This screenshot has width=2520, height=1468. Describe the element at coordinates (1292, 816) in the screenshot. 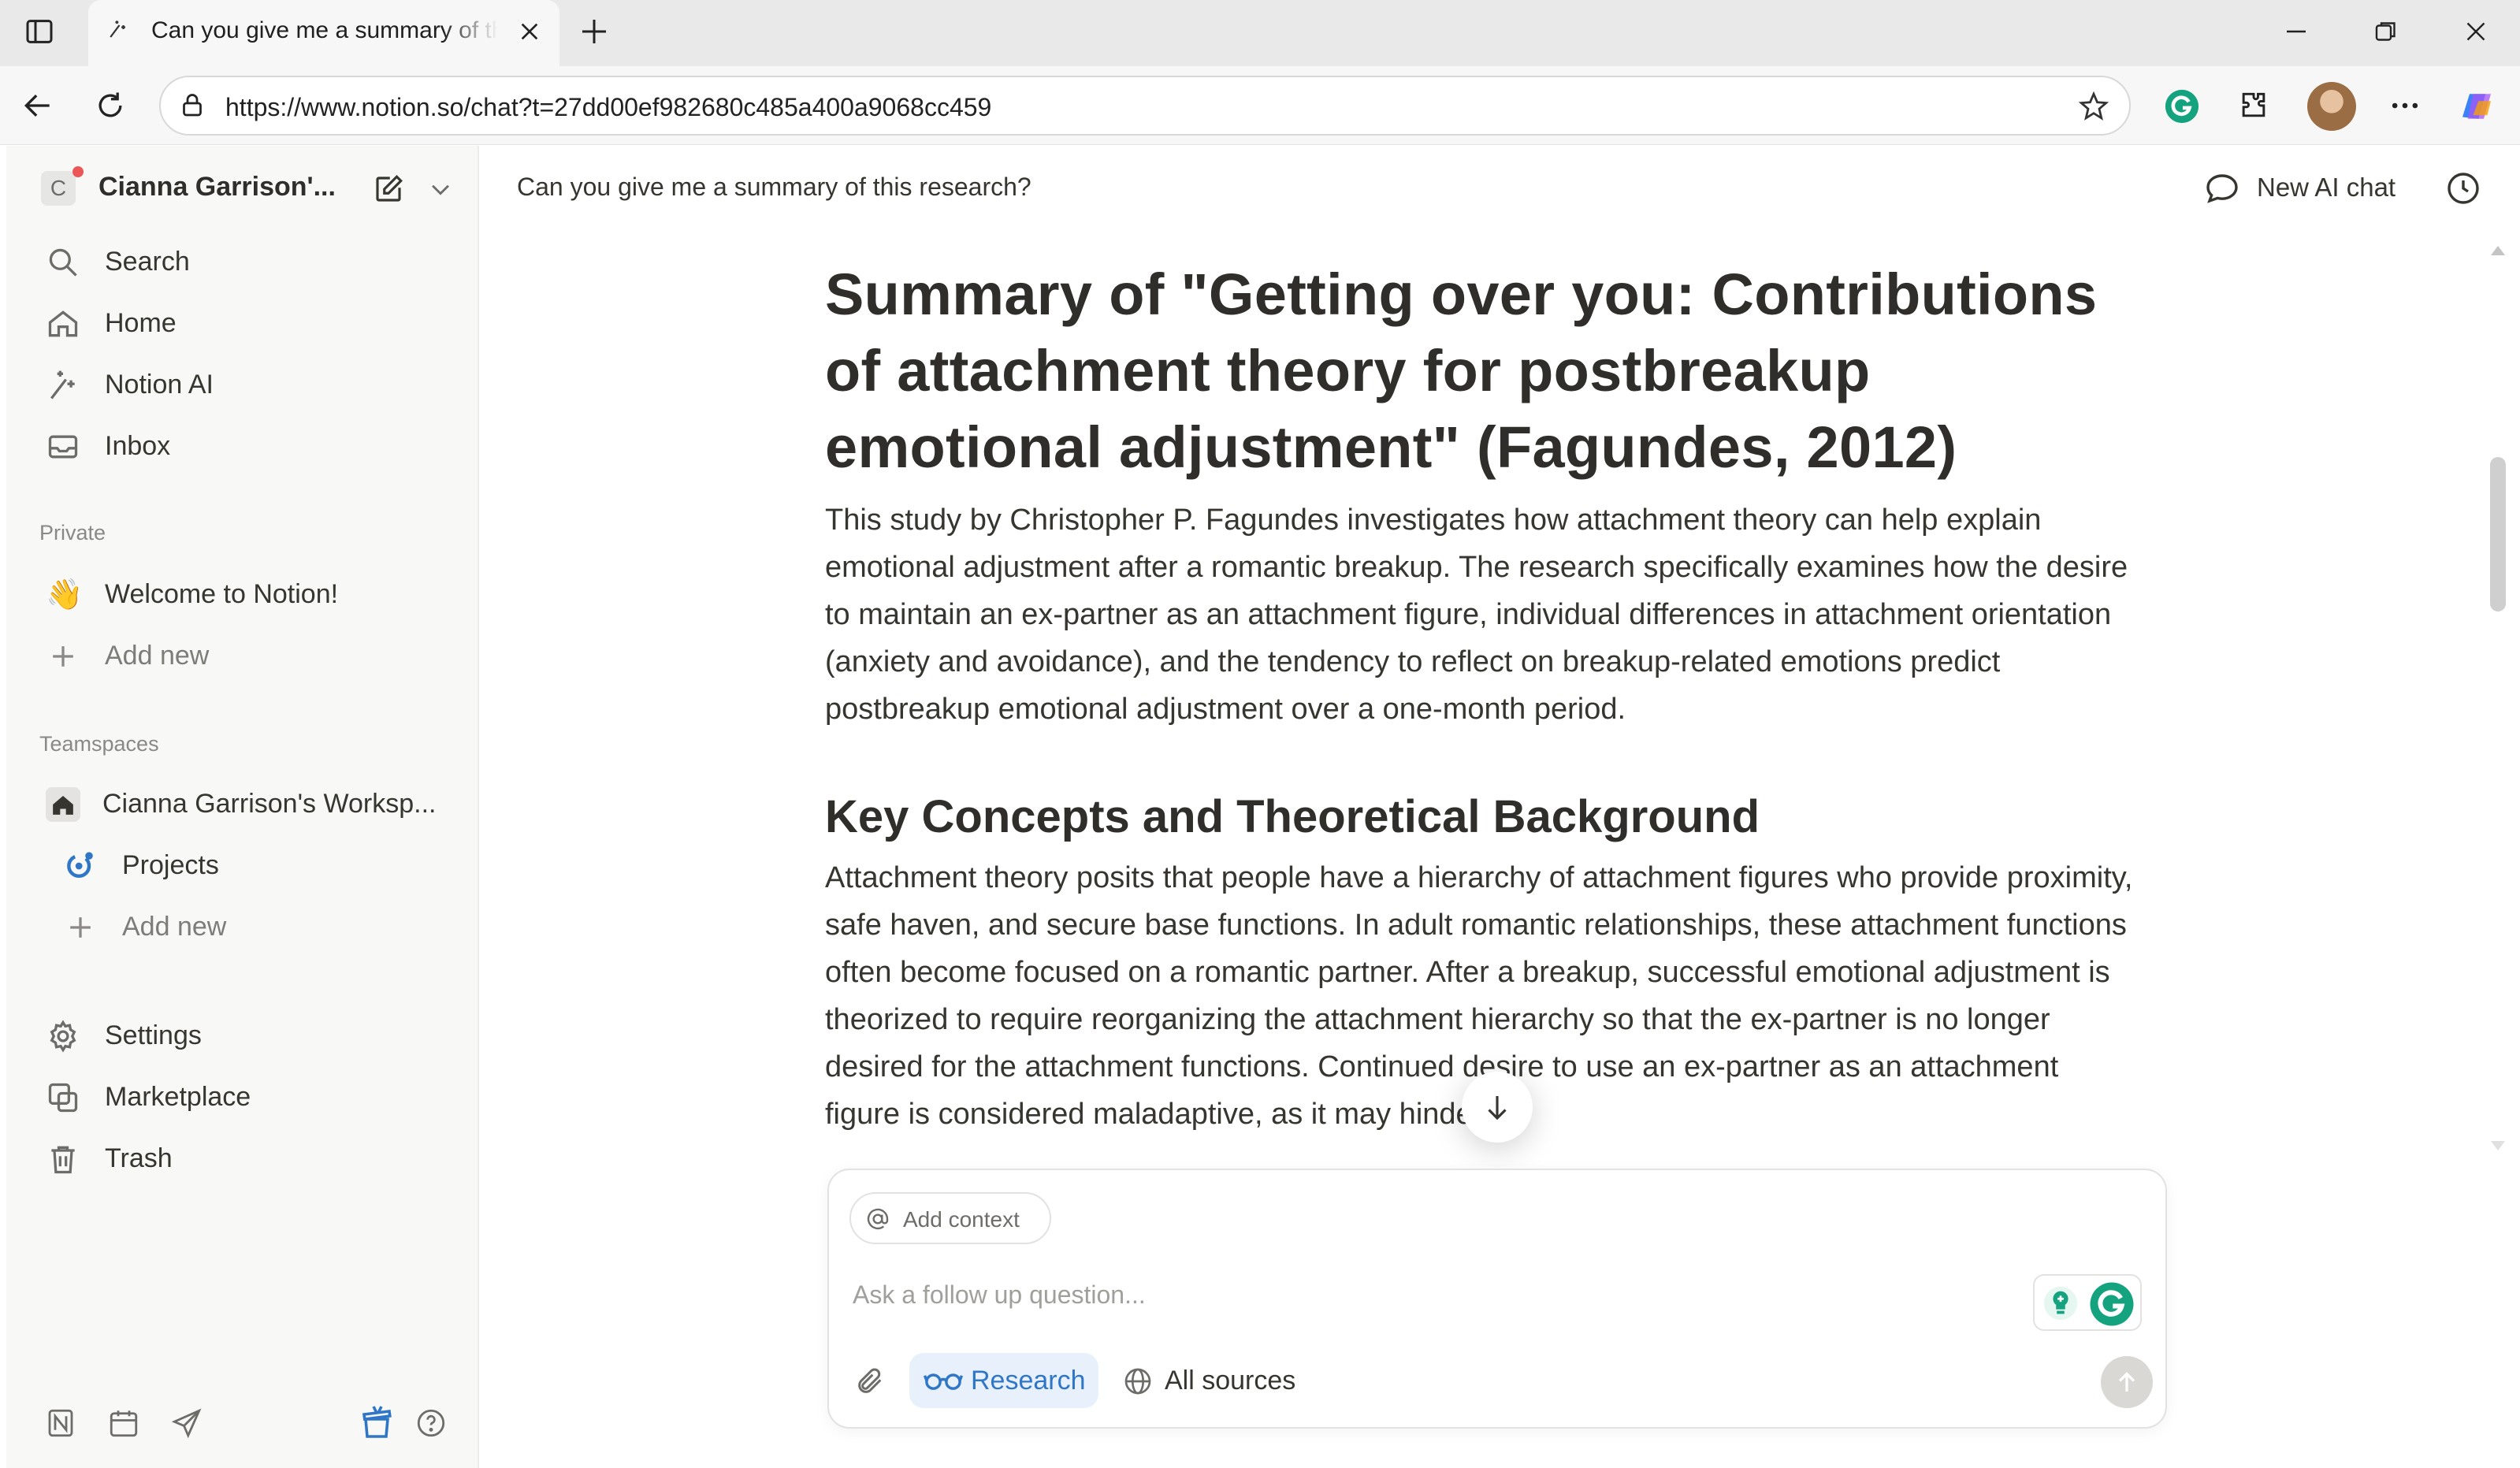

I see `section-heading: Key Concepts and Theoretical Background` at that location.